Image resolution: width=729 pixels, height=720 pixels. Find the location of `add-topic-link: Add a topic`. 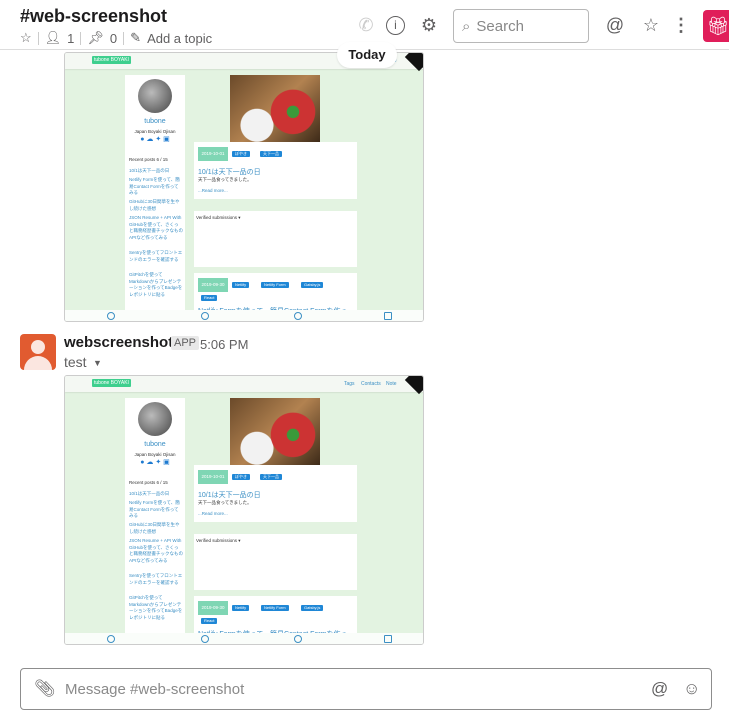

add-topic-link: Add a topic is located at coordinates (179, 38).